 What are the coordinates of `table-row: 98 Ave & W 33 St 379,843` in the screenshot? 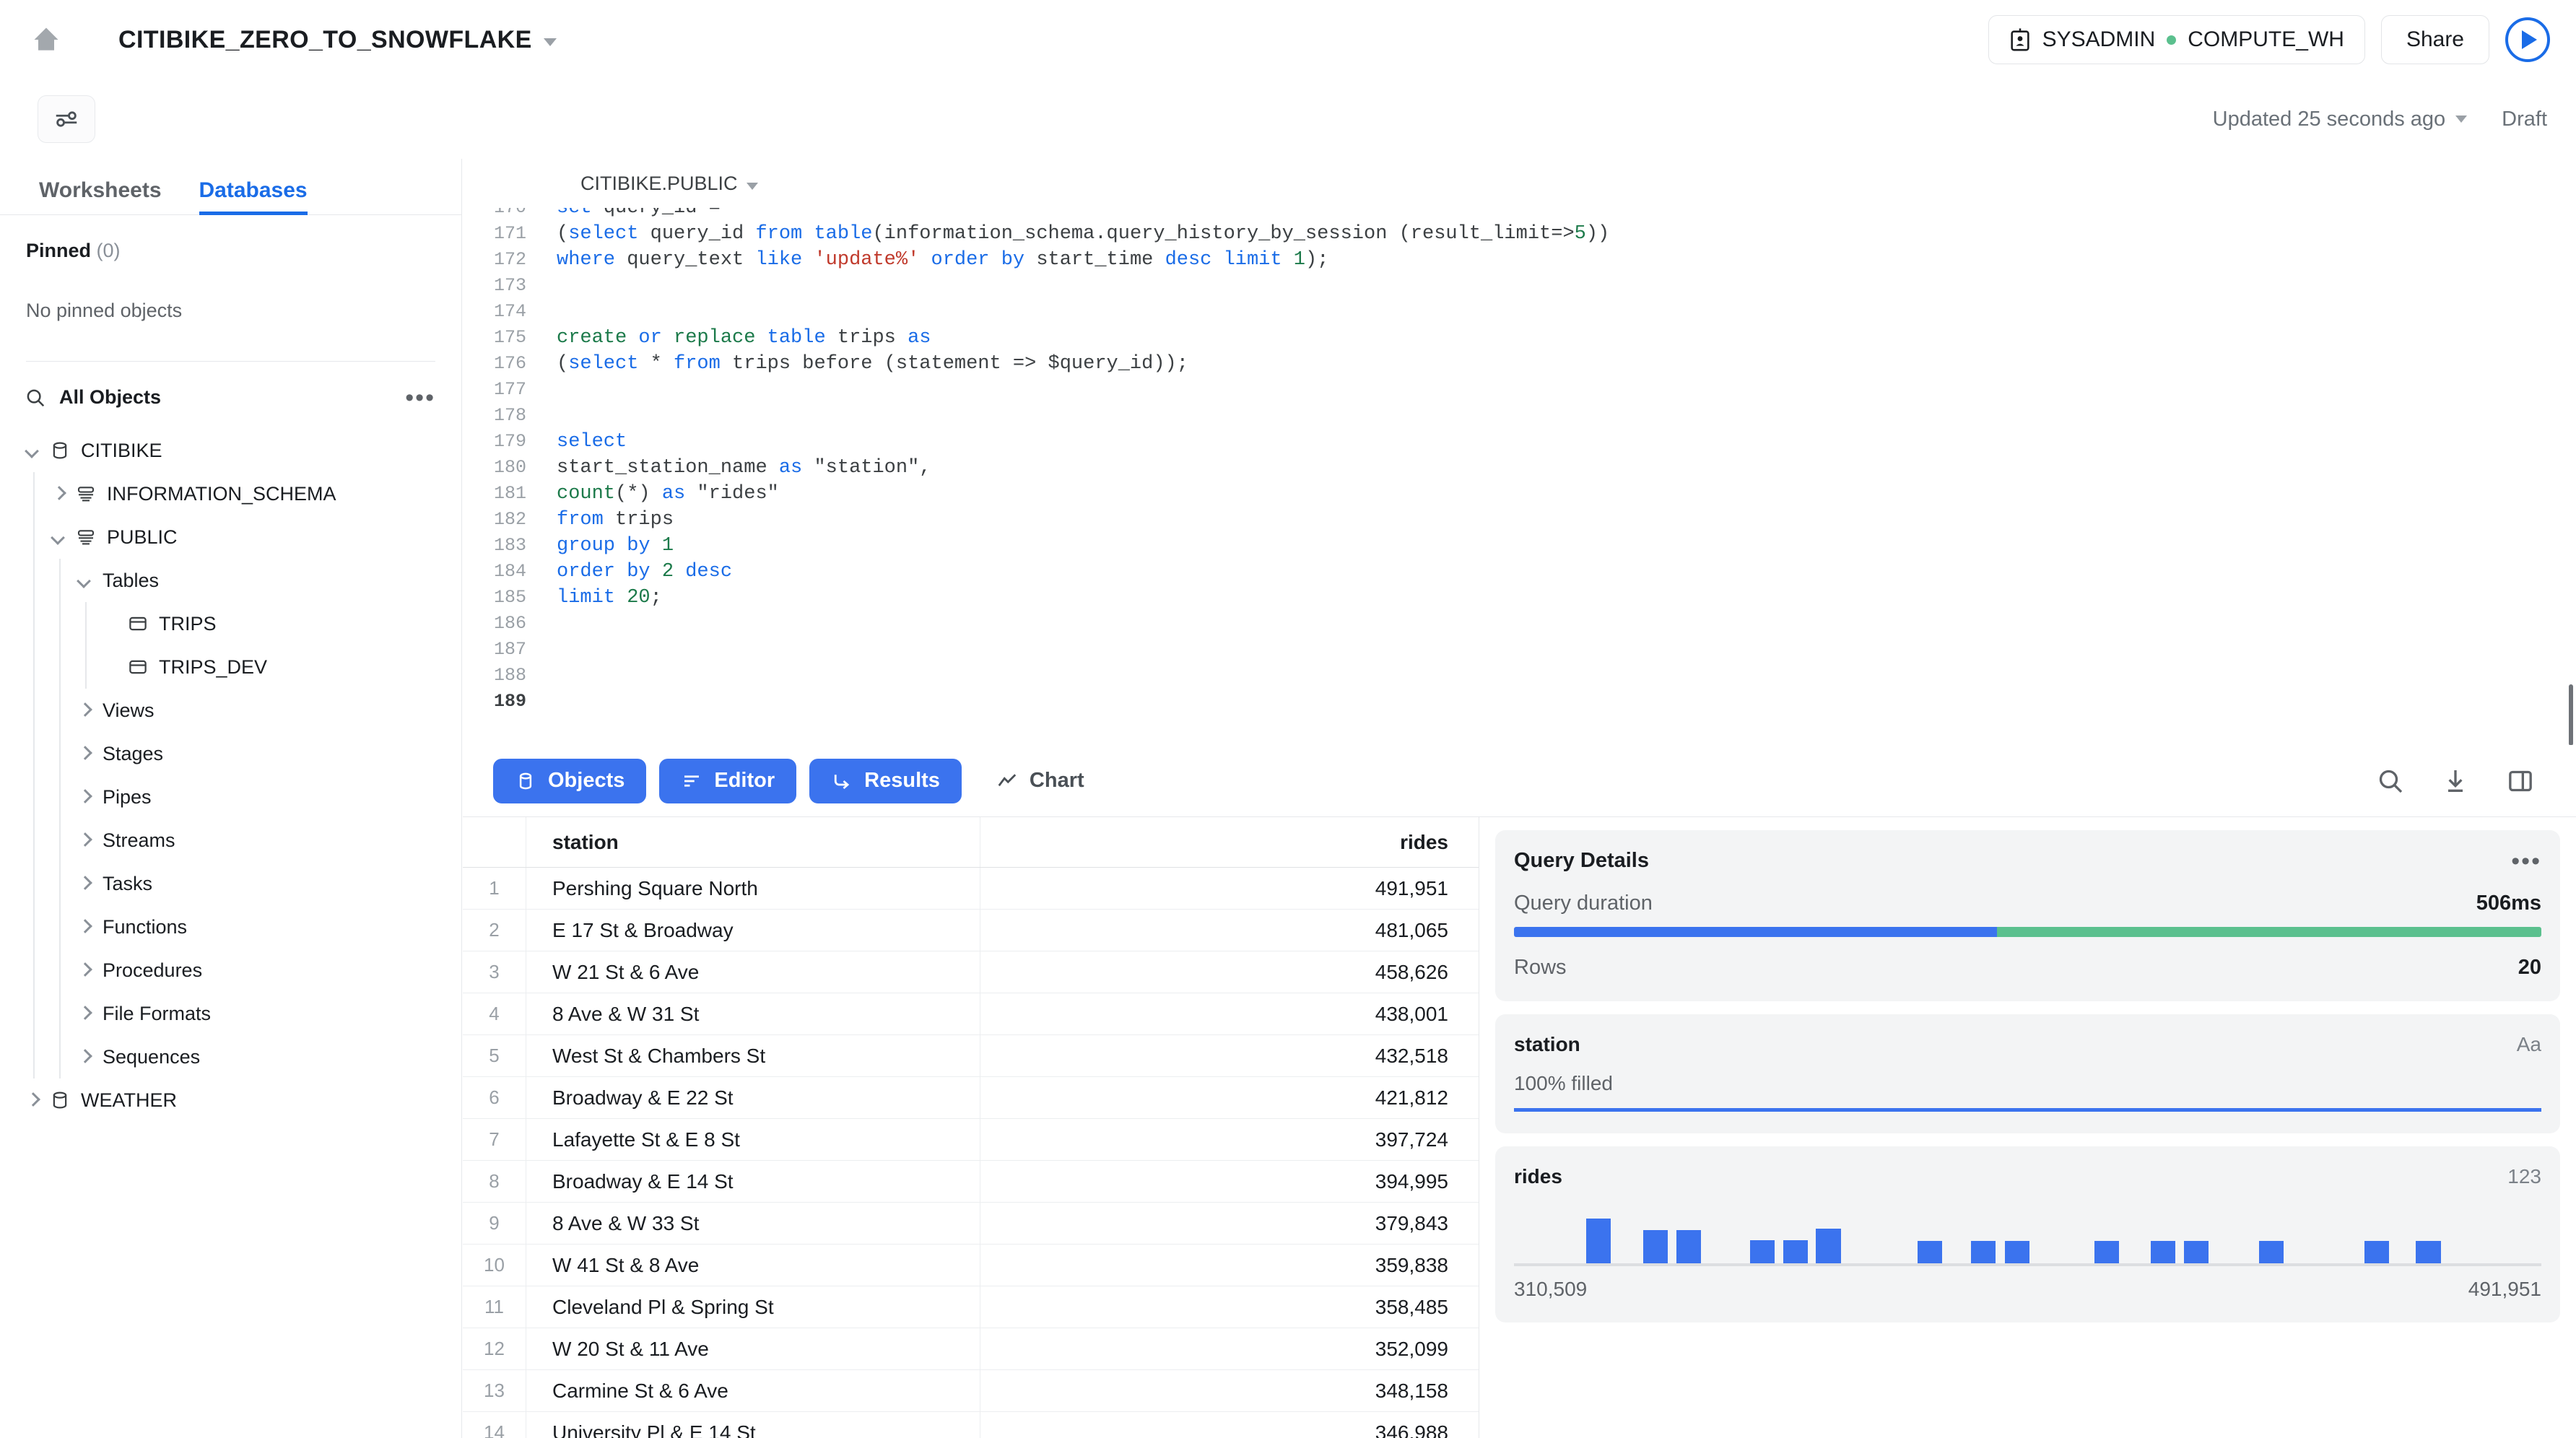 It's located at (971, 1224).